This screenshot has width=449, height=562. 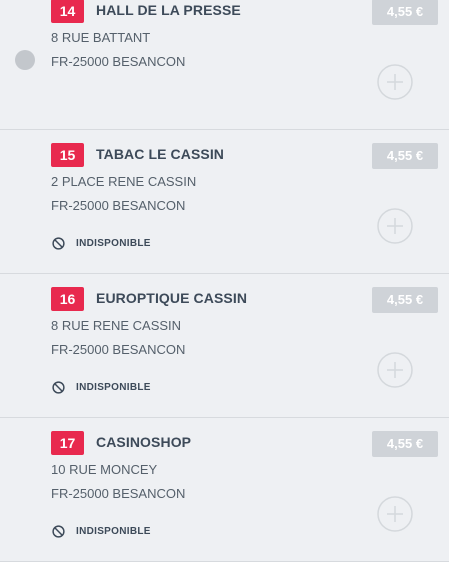 What do you see at coordinates (25, 60) in the screenshot?
I see `select-radio` at bounding box center [25, 60].